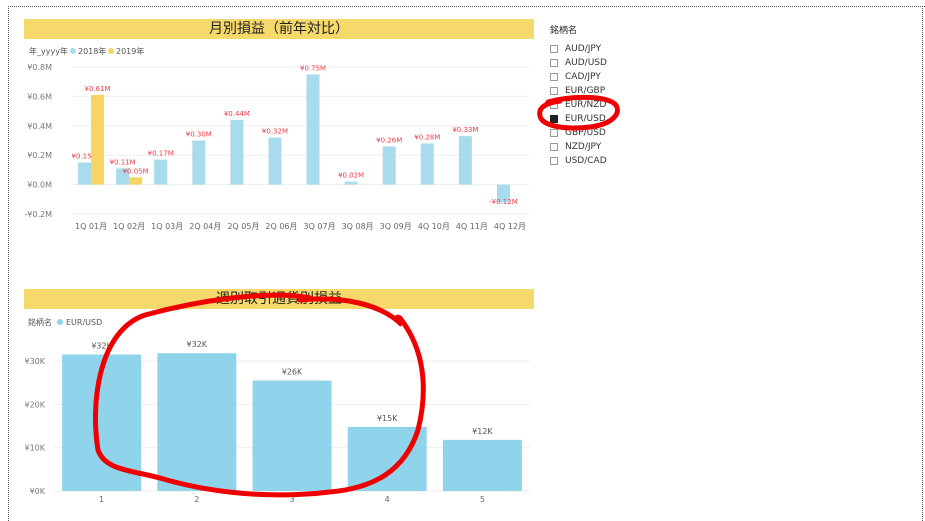 This screenshot has height=521, width=925. Describe the element at coordinates (34, 404) in the screenshot. I see `chart2-ytick-label: ¥20K` at that location.